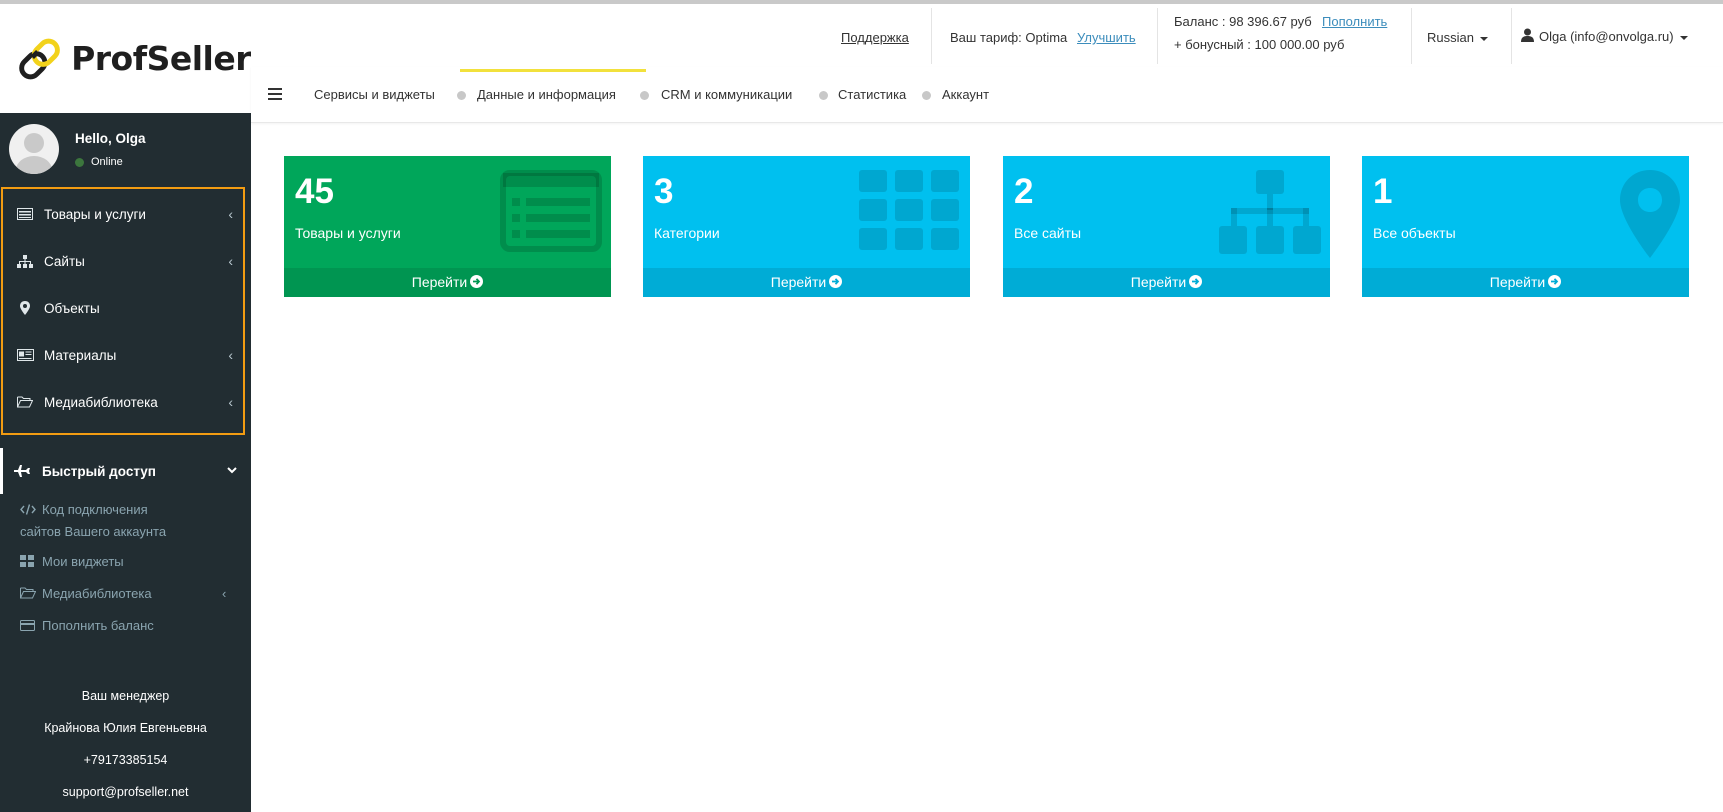  What do you see at coordinates (28, 626) in the screenshot?
I see `credit-card-icon` at bounding box center [28, 626].